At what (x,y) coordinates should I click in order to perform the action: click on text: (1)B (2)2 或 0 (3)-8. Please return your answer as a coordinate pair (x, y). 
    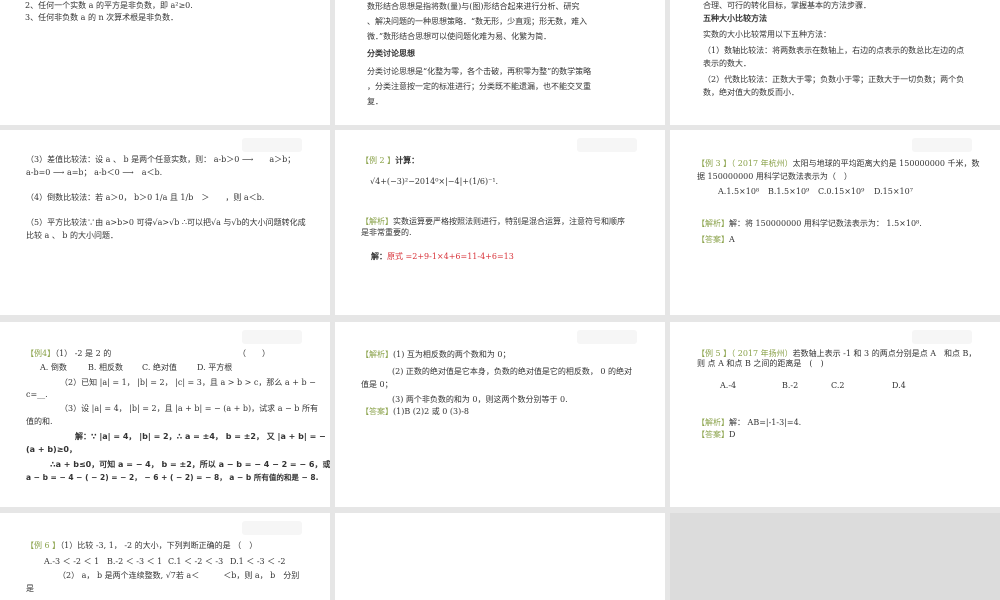
    Looking at the image, I should click on (431, 411).